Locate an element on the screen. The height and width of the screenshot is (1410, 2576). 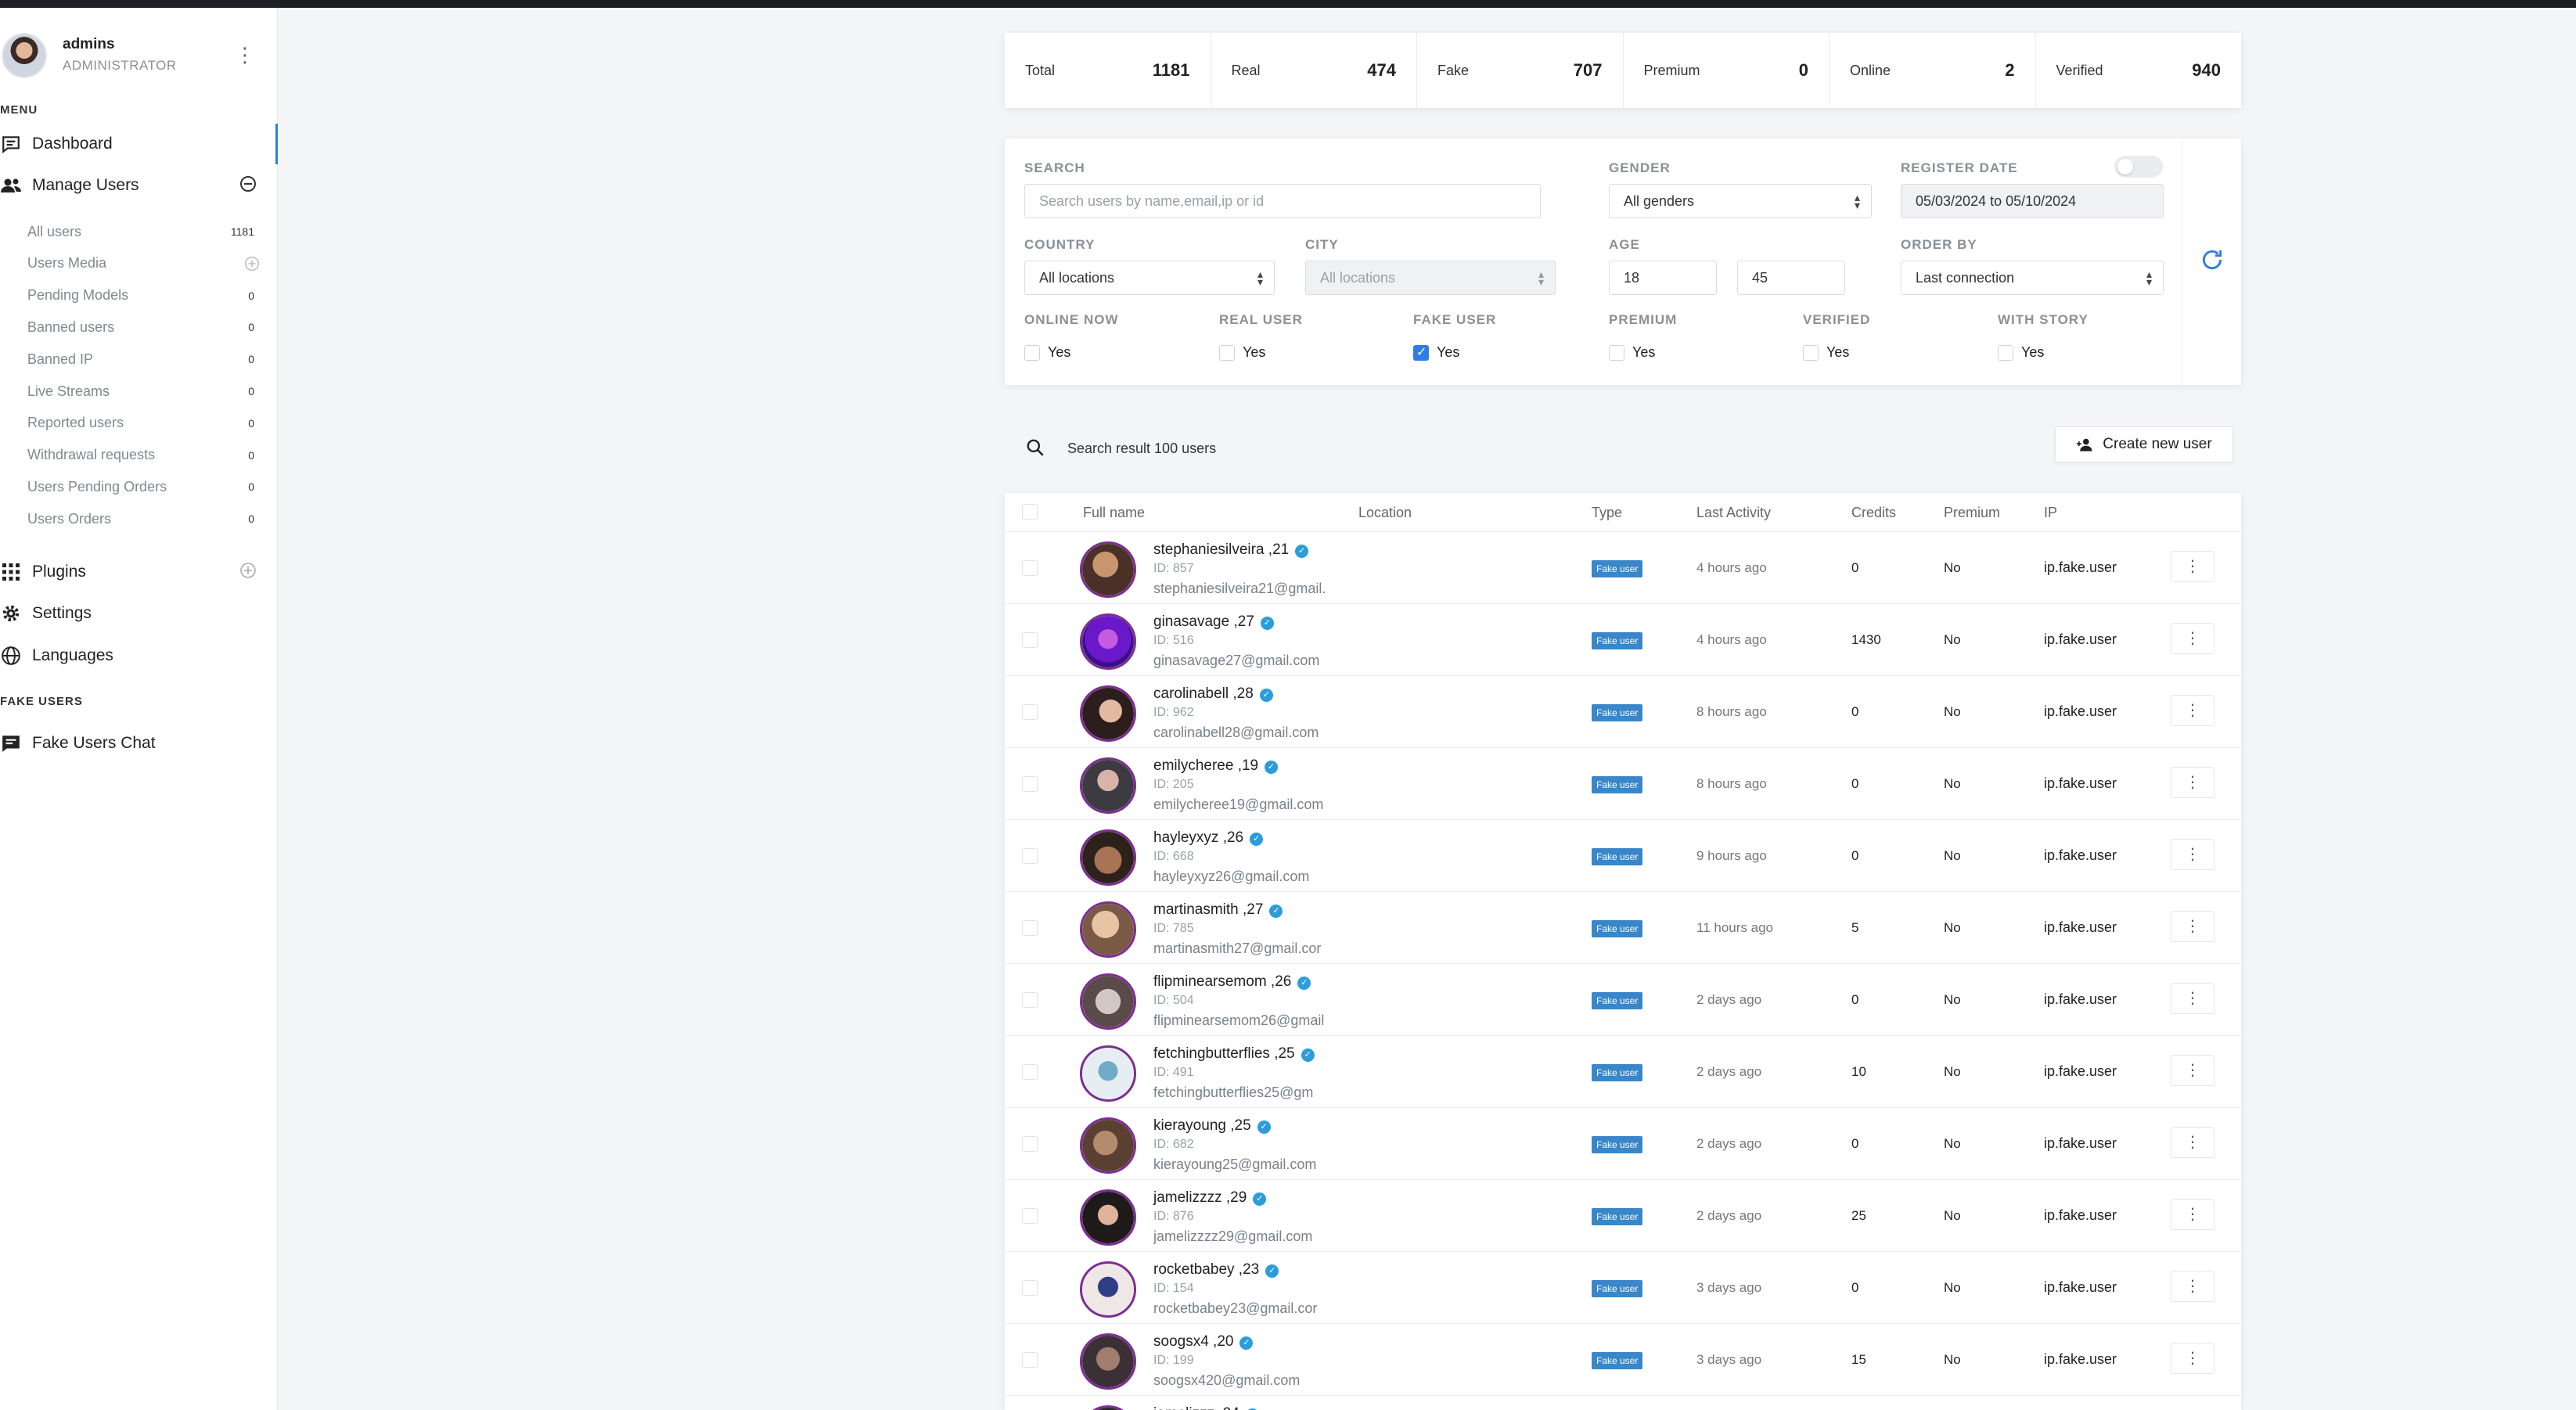
user-name: fetchingbutterflies ,25 ✓ is located at coordinates (1234, 1054).